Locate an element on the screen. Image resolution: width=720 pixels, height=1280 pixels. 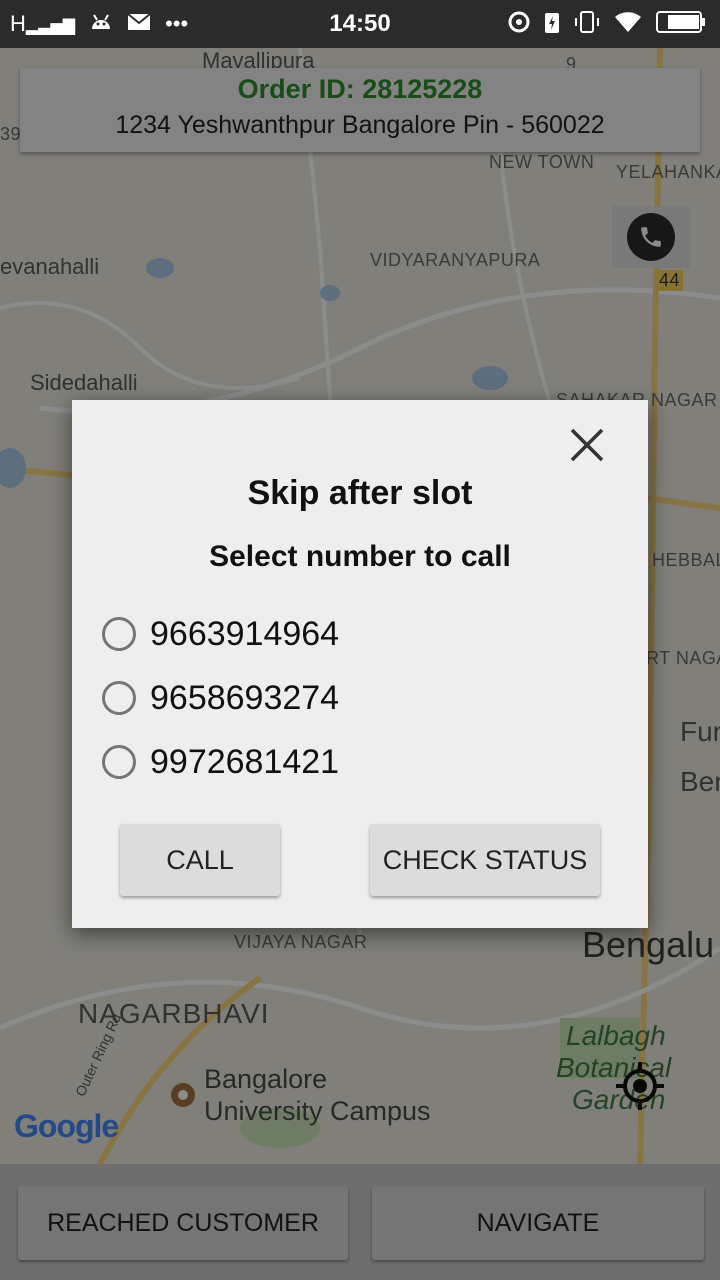
call-button: CALL is located at coordinates (200, 860).